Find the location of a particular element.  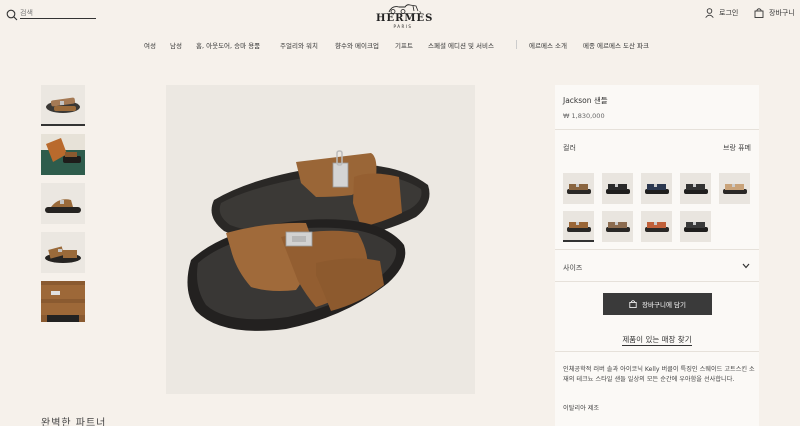

sandal-angle-image is located at coordinates (63, 254).